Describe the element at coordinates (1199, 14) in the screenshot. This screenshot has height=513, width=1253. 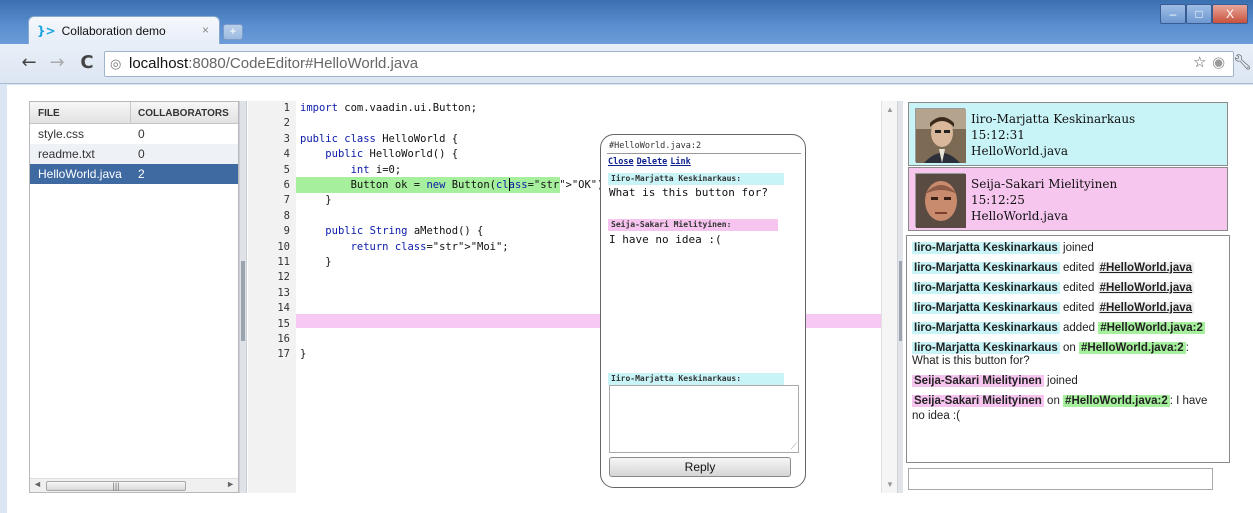
I see `maximize-button: □` at that location.